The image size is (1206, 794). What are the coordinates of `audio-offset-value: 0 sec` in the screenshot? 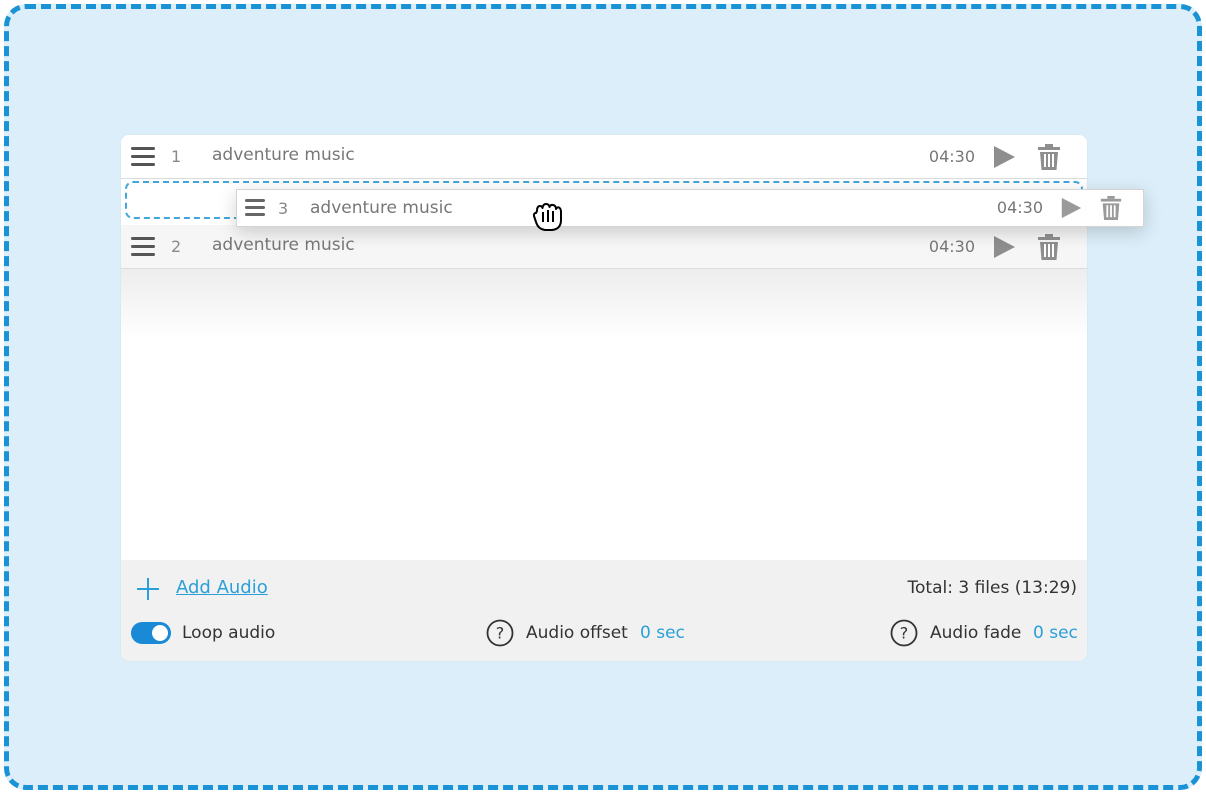 It's located at (662, 633).